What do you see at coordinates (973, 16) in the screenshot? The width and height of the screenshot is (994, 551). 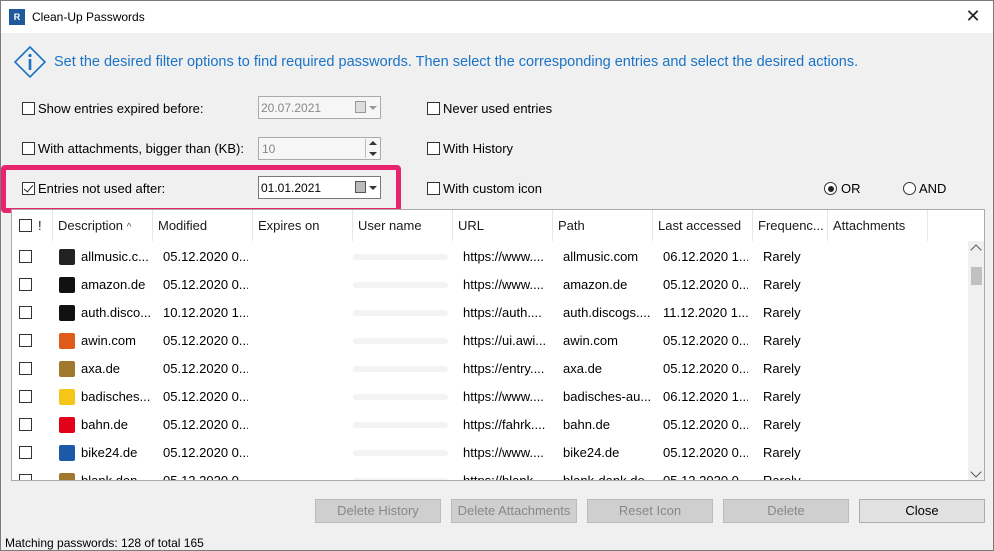 I see `close-window-icon: ✕` at bounding box center [973, 16].